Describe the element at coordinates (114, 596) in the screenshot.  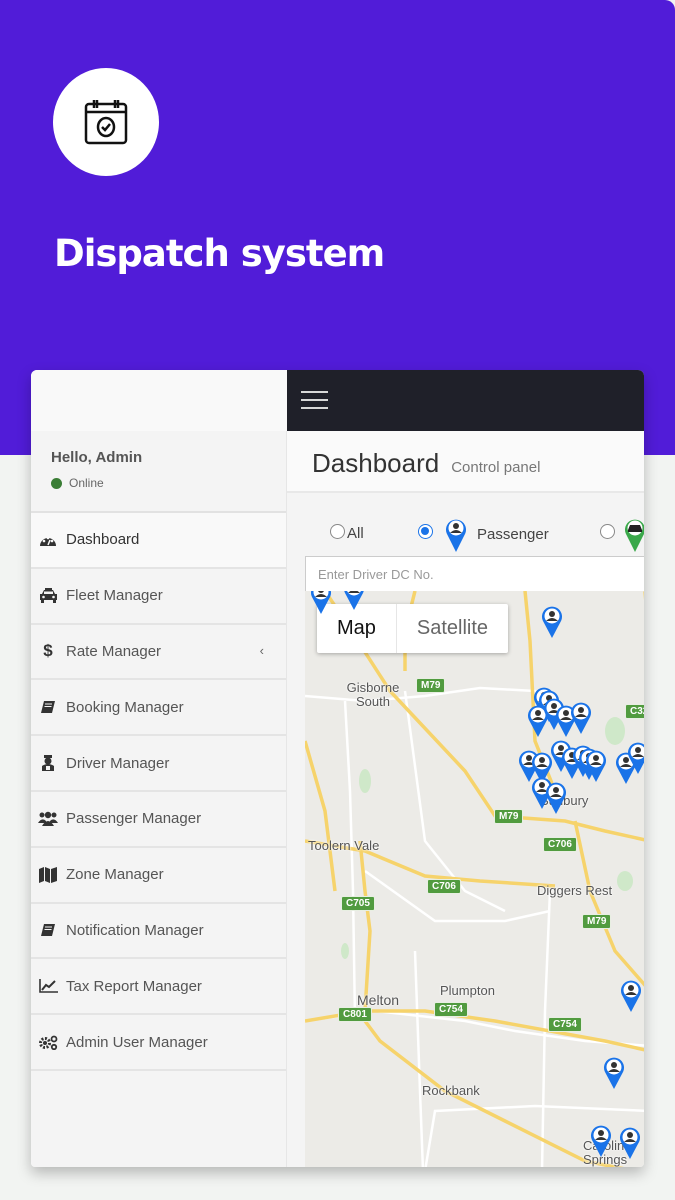
I see `sidebar-item-label: Fleet Manager` at that location.